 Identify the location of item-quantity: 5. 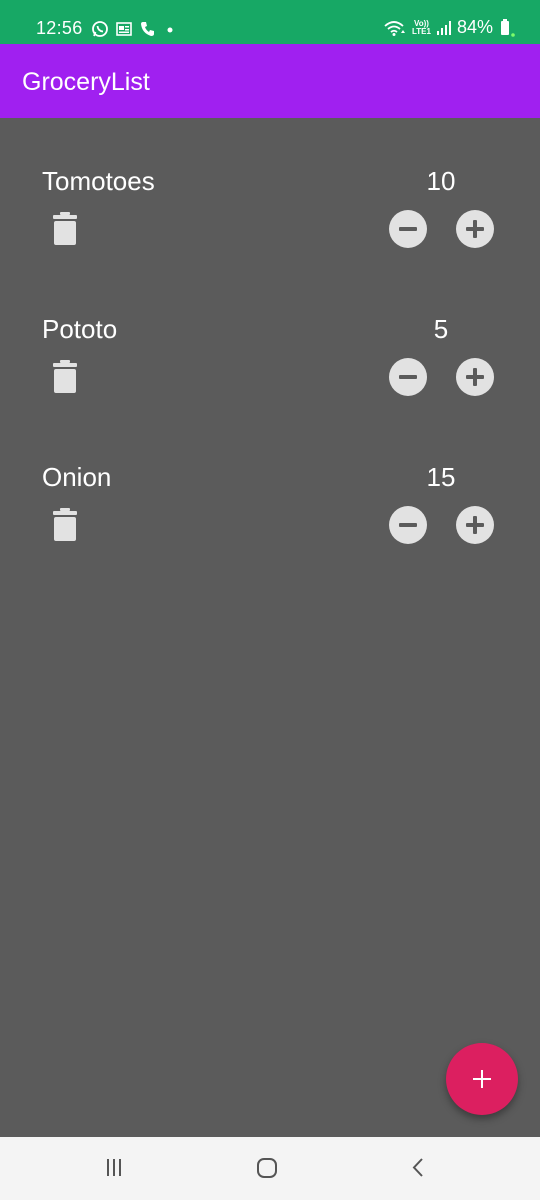
(441, 329).